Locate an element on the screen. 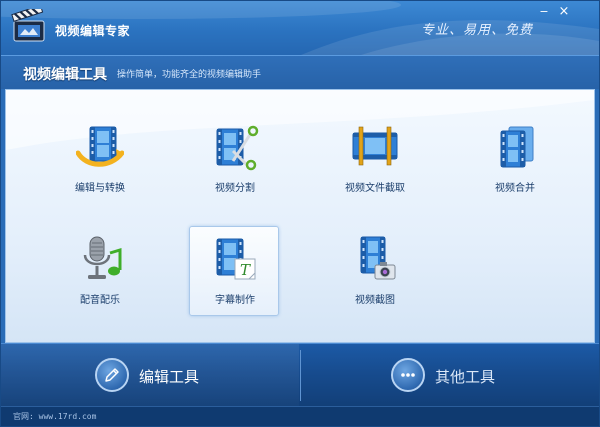  status-bar: 官网: www.17rd.com is located at coordinates (300, 416).